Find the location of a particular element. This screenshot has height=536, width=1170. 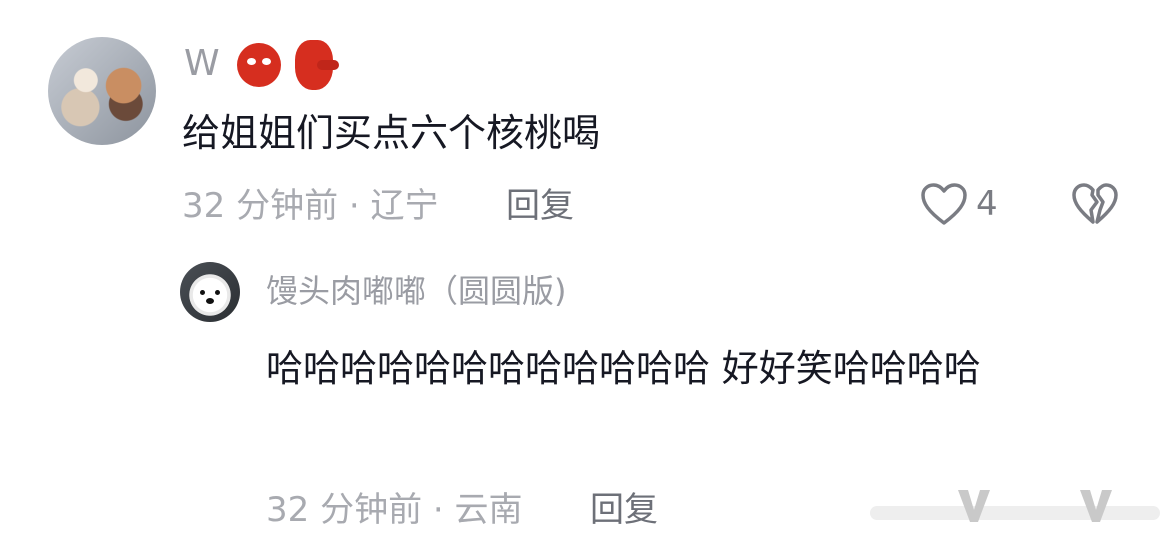

reply-meta: 32 分钟前 · 云南 is located at coordinates (394, 510).